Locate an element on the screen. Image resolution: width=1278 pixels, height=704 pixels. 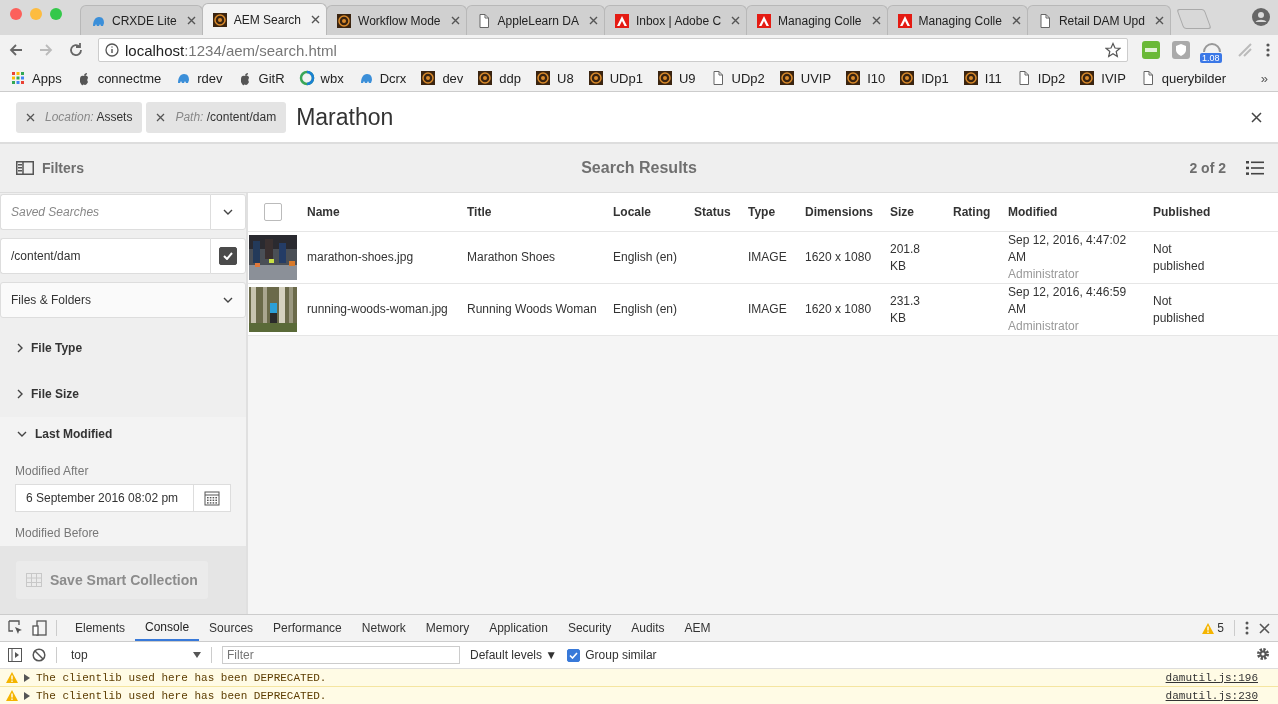
source-link: damutil.js:230 is located at coordinates (1211, 695).